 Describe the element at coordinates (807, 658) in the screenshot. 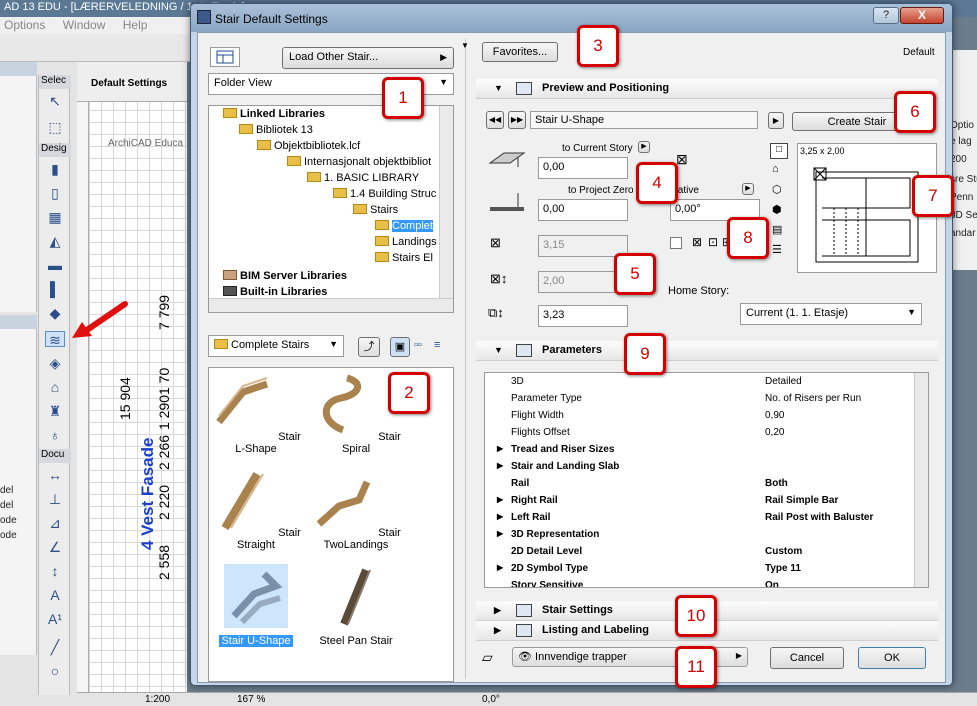

I see `cancel-button: Cancel` at that location.